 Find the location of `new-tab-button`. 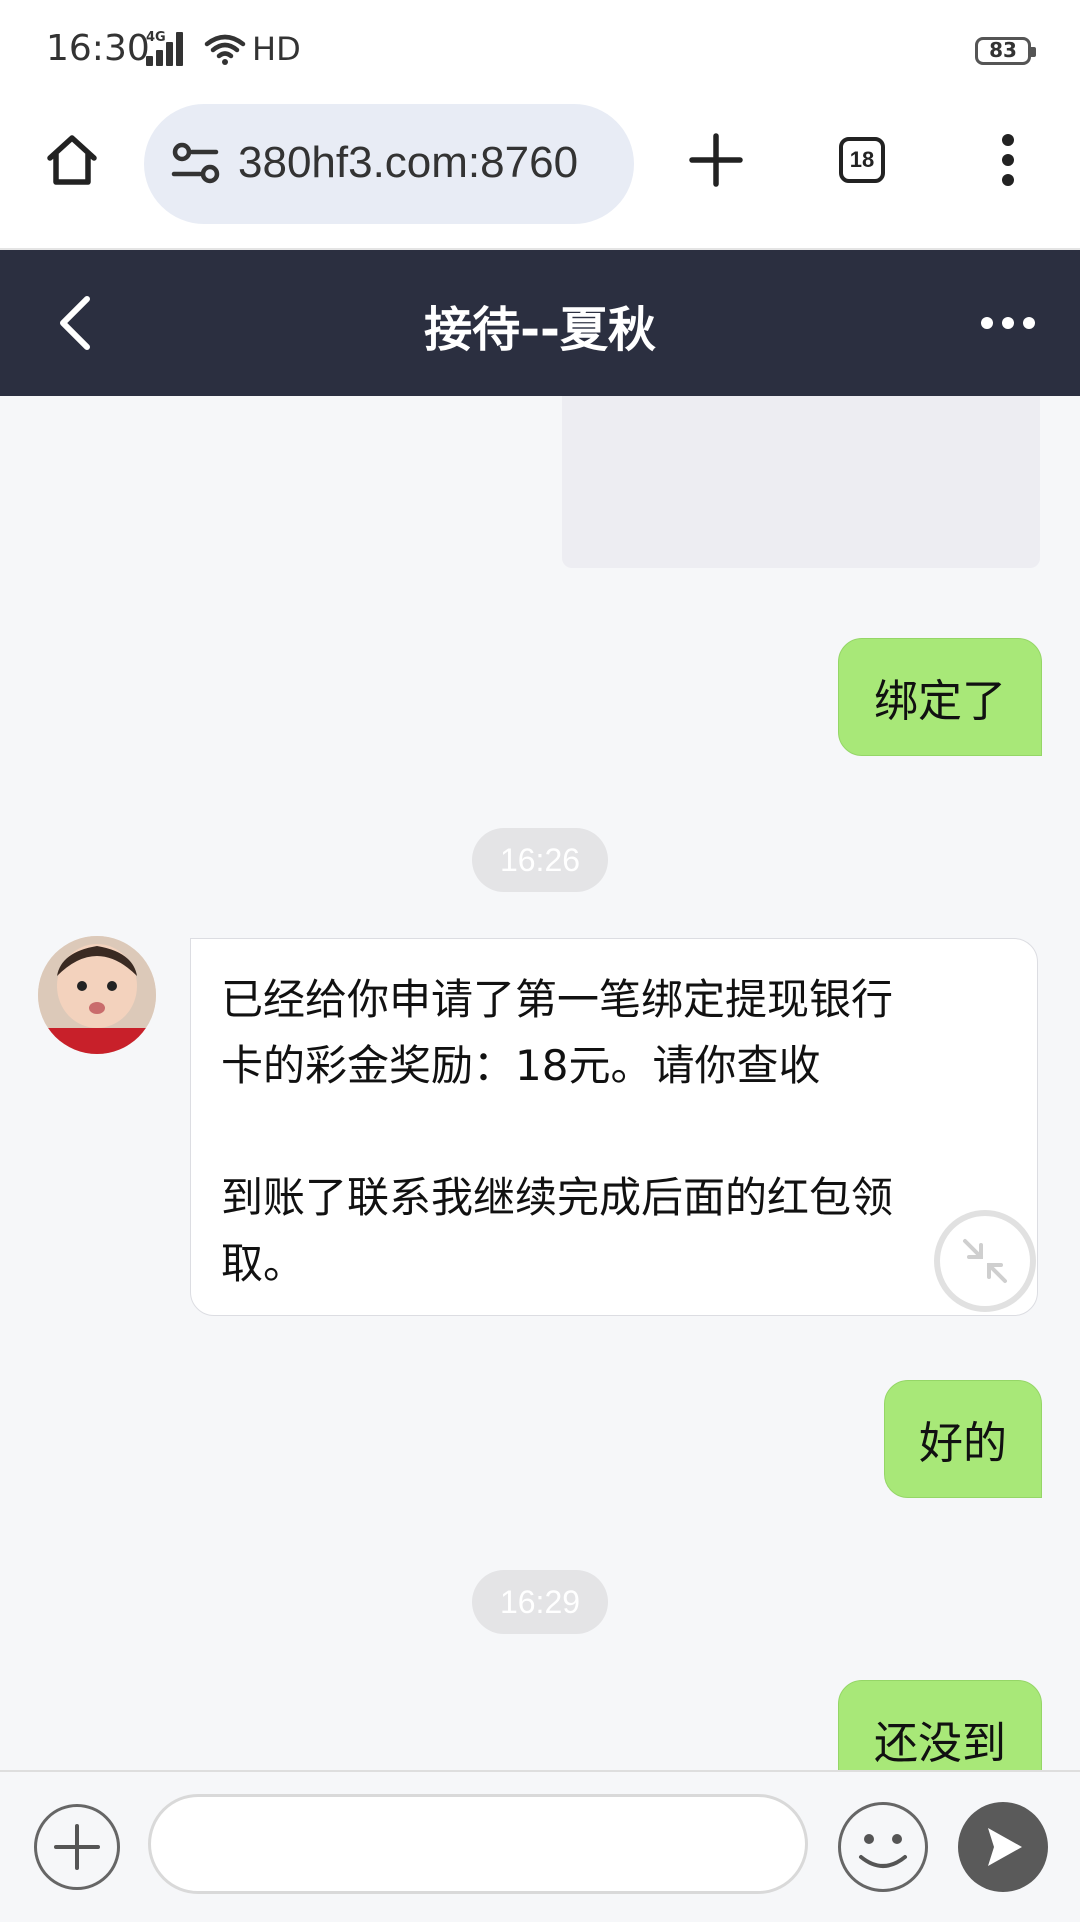

new-tab-button is located at coordinates (716, 160).